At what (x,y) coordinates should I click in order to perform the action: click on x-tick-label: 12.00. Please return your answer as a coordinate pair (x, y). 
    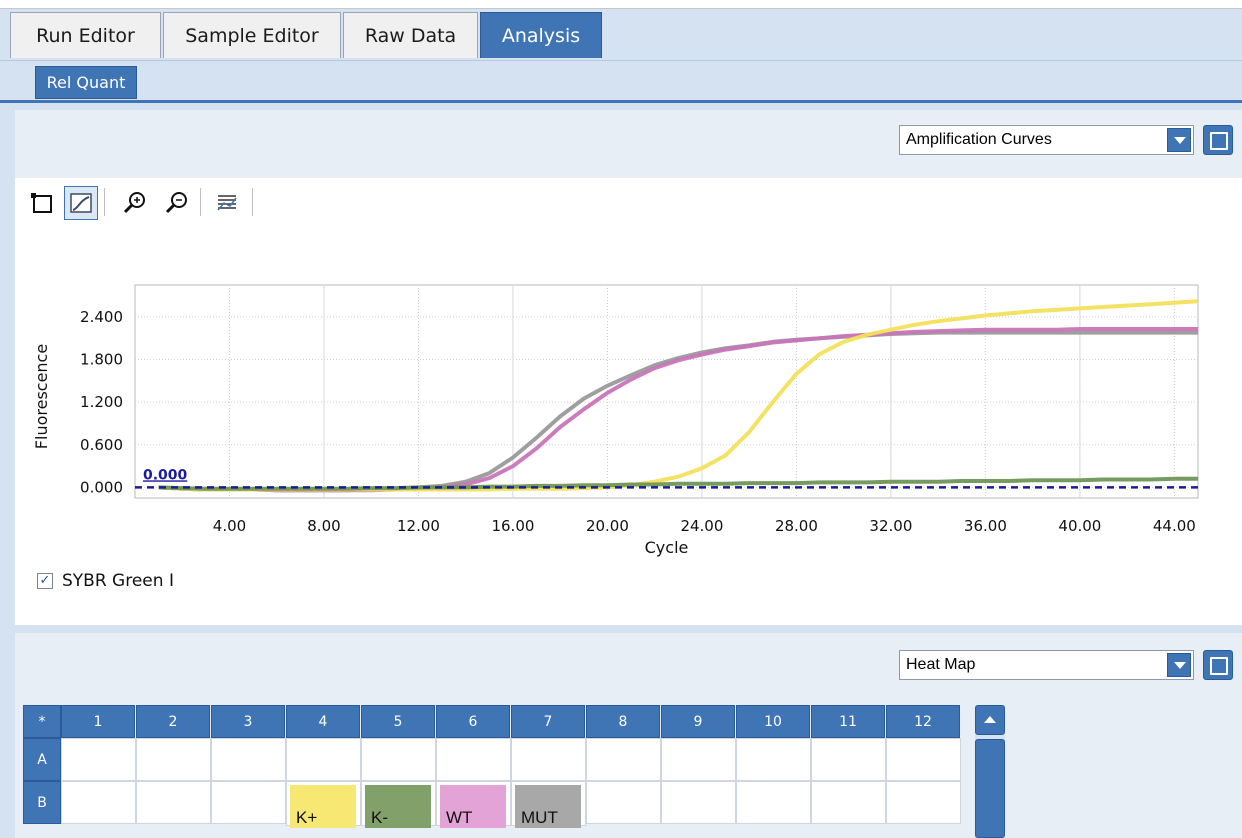
    Looking at the image, I should click on (418, 526).